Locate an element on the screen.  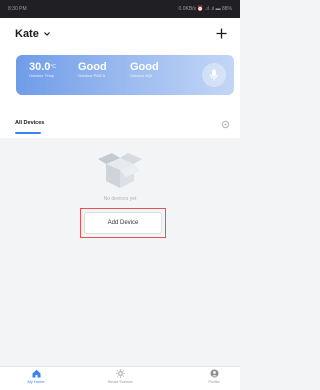
nav-my-home: My Home is located at coordinates (36, 377).